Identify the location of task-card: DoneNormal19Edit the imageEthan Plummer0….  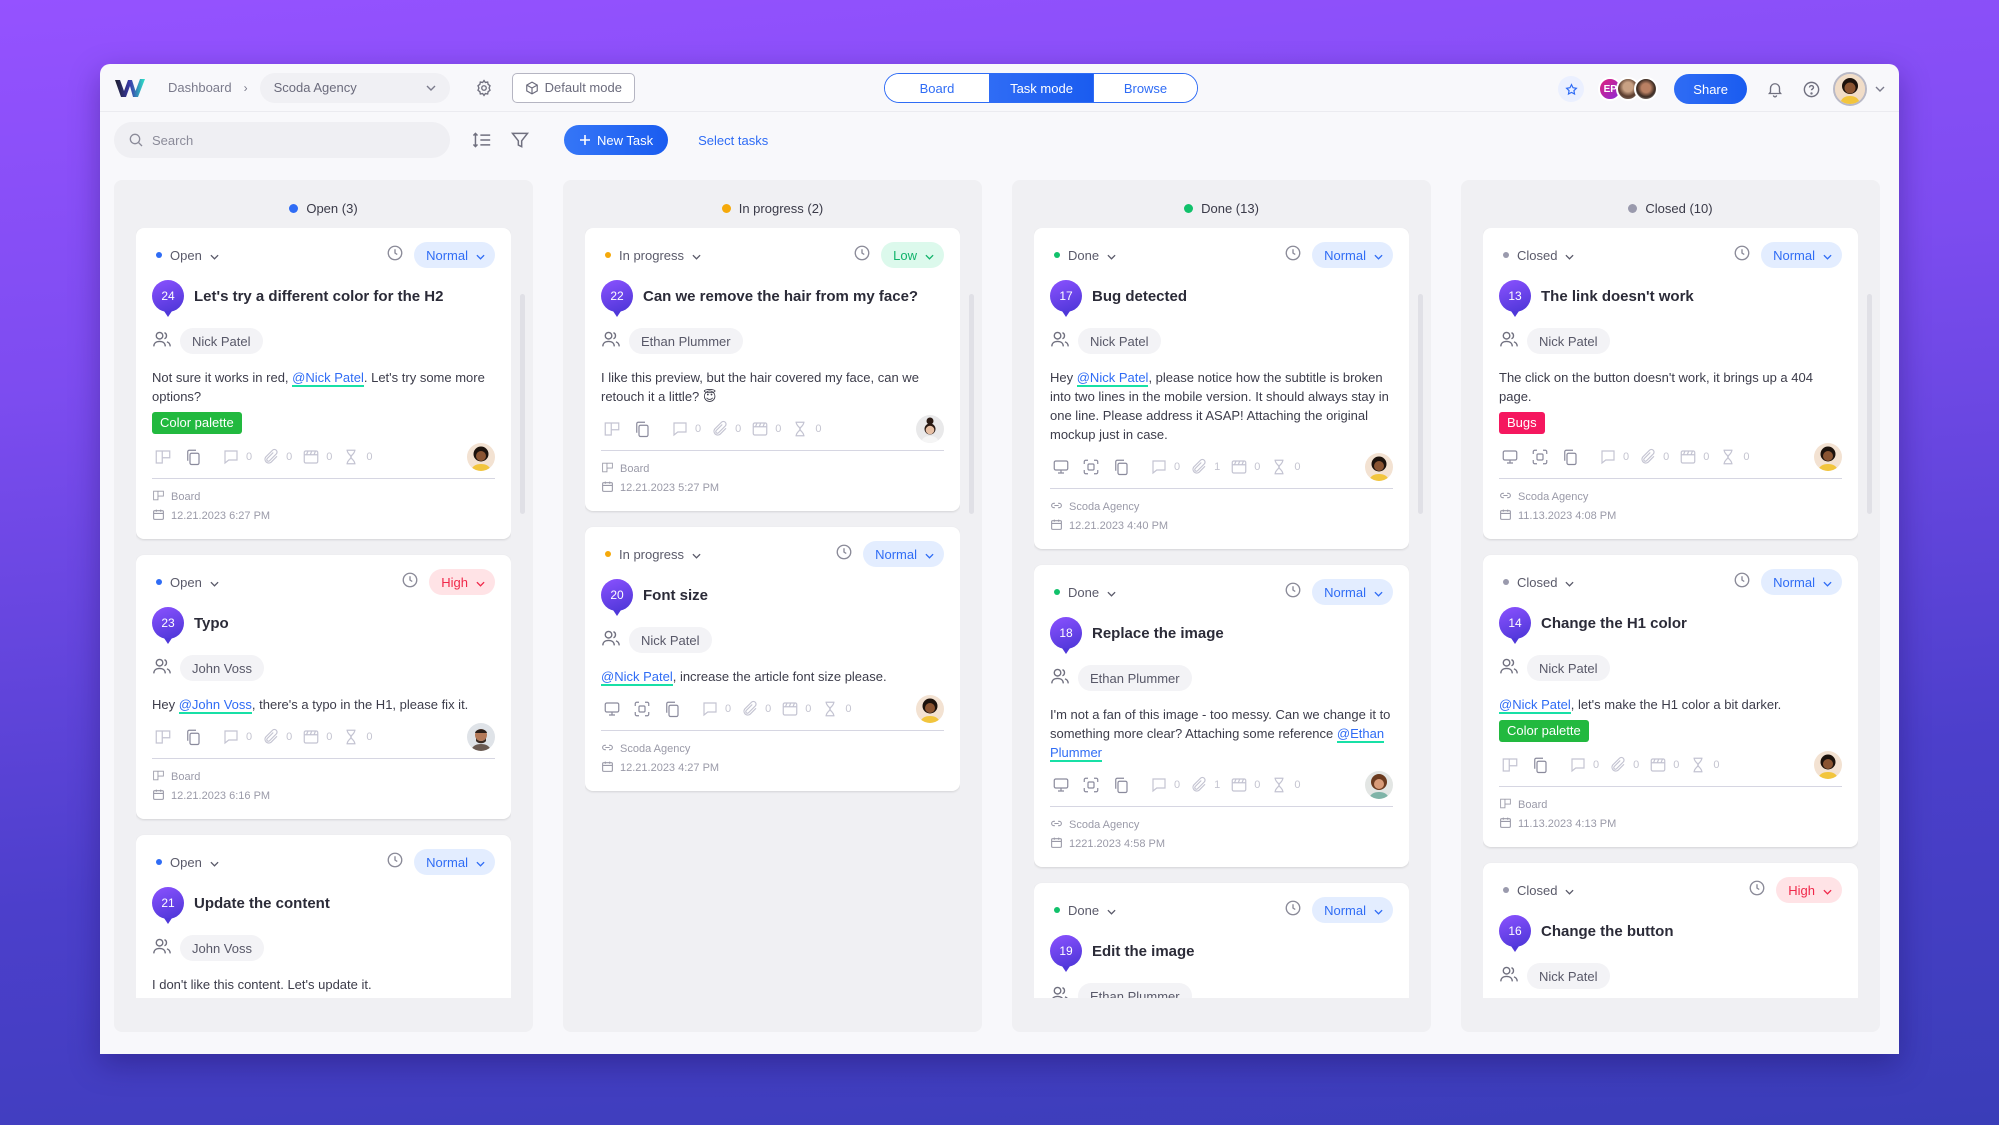
(1221, 940).